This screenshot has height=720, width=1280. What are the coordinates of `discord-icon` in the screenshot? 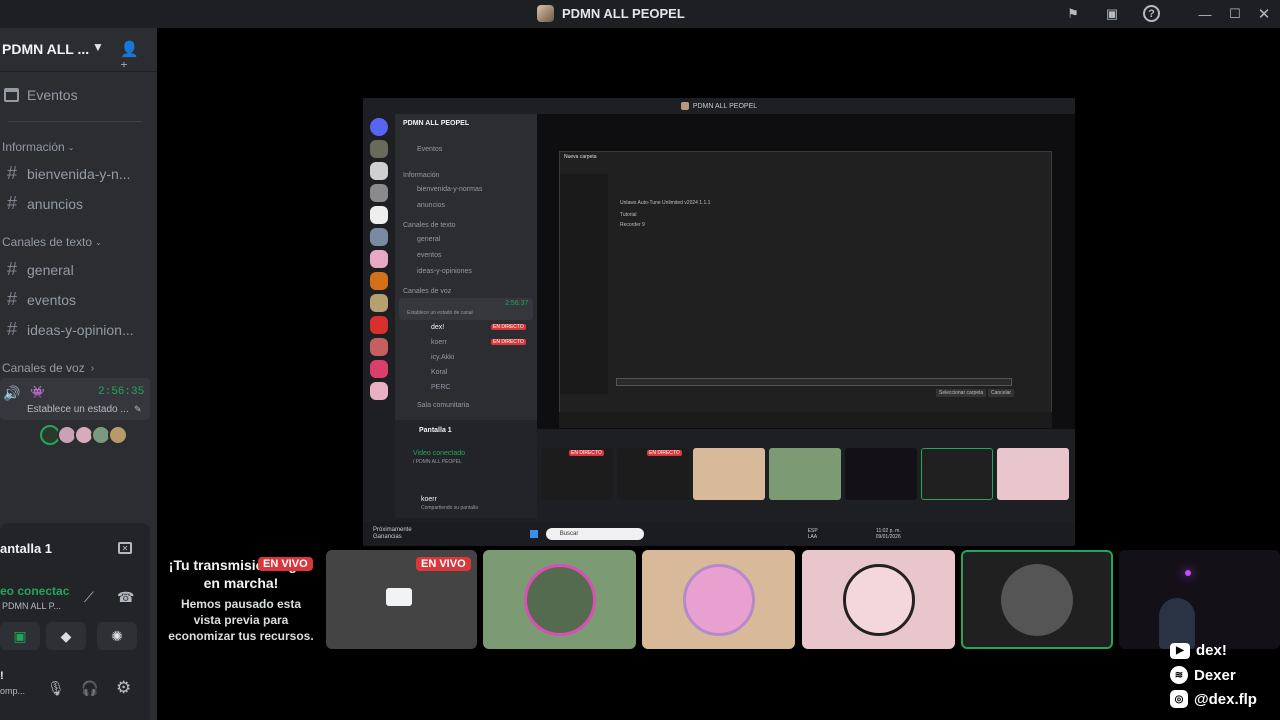 It's located at (379, 127).